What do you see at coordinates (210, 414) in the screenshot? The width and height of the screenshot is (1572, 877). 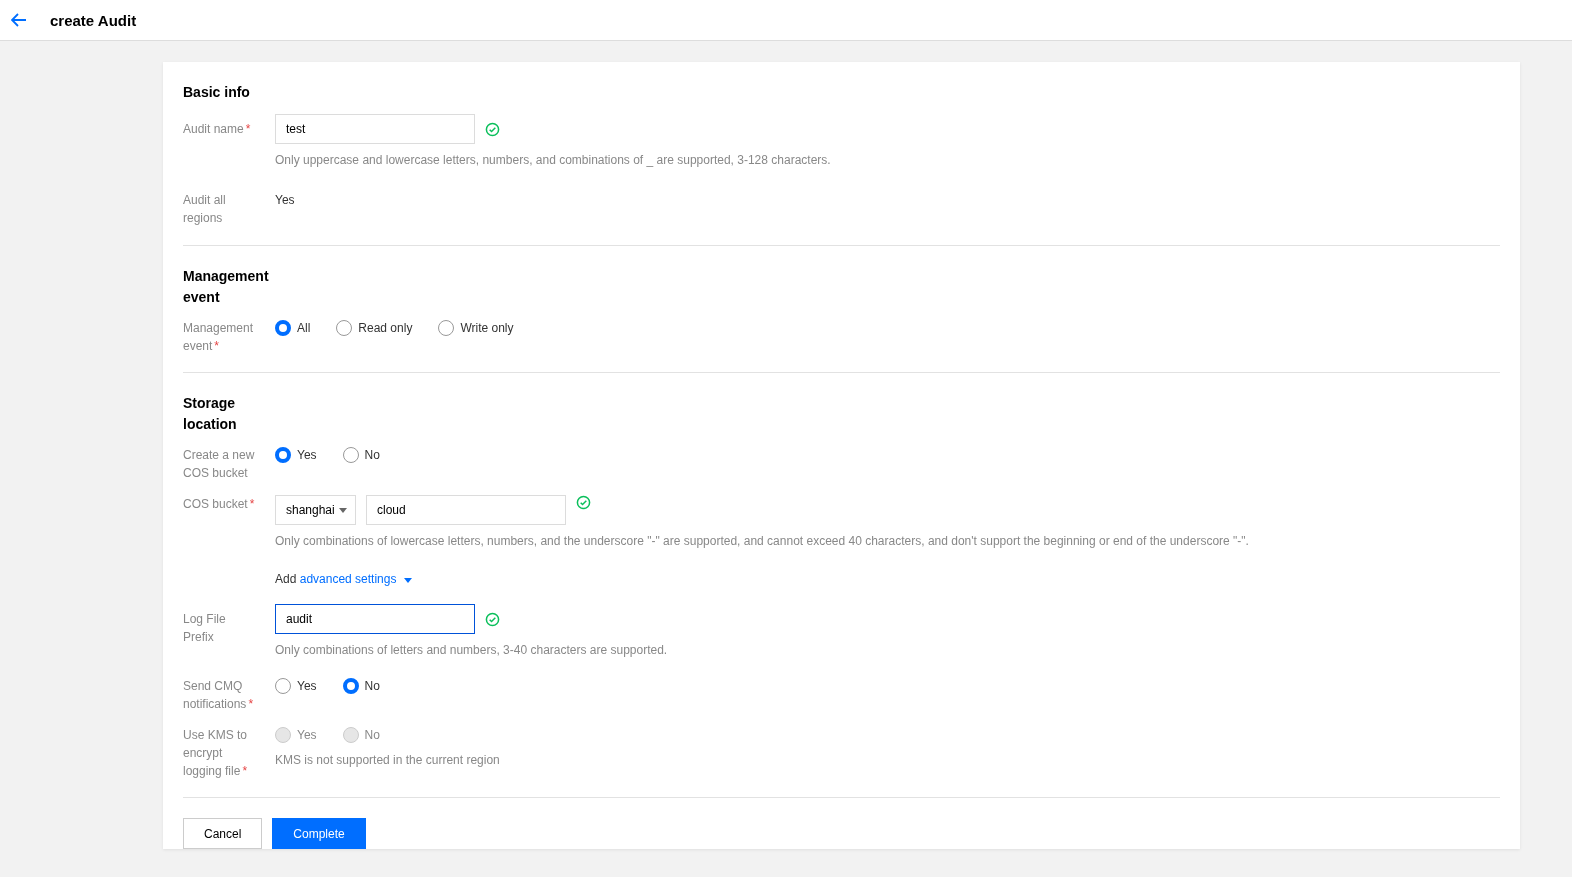 I see `section-title: Storage location` at bounding box center [210, 414].